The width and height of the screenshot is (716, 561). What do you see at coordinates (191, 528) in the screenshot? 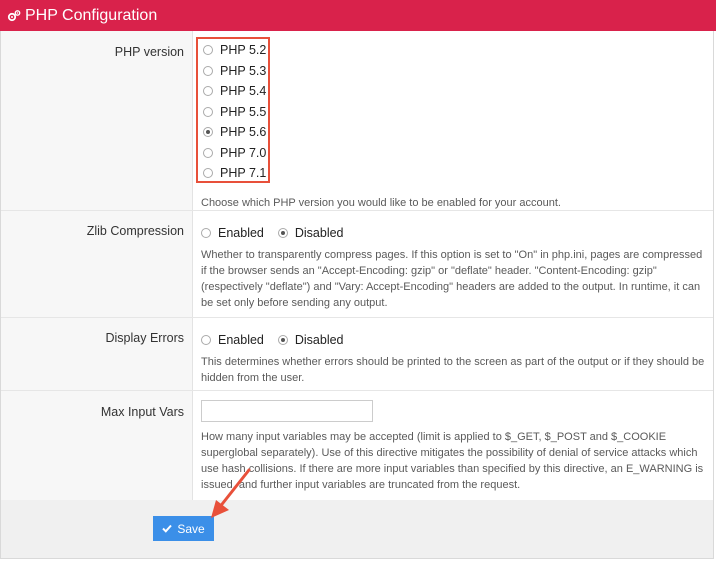
I see `save-button-label: Save` at bounding box center [191, 528].